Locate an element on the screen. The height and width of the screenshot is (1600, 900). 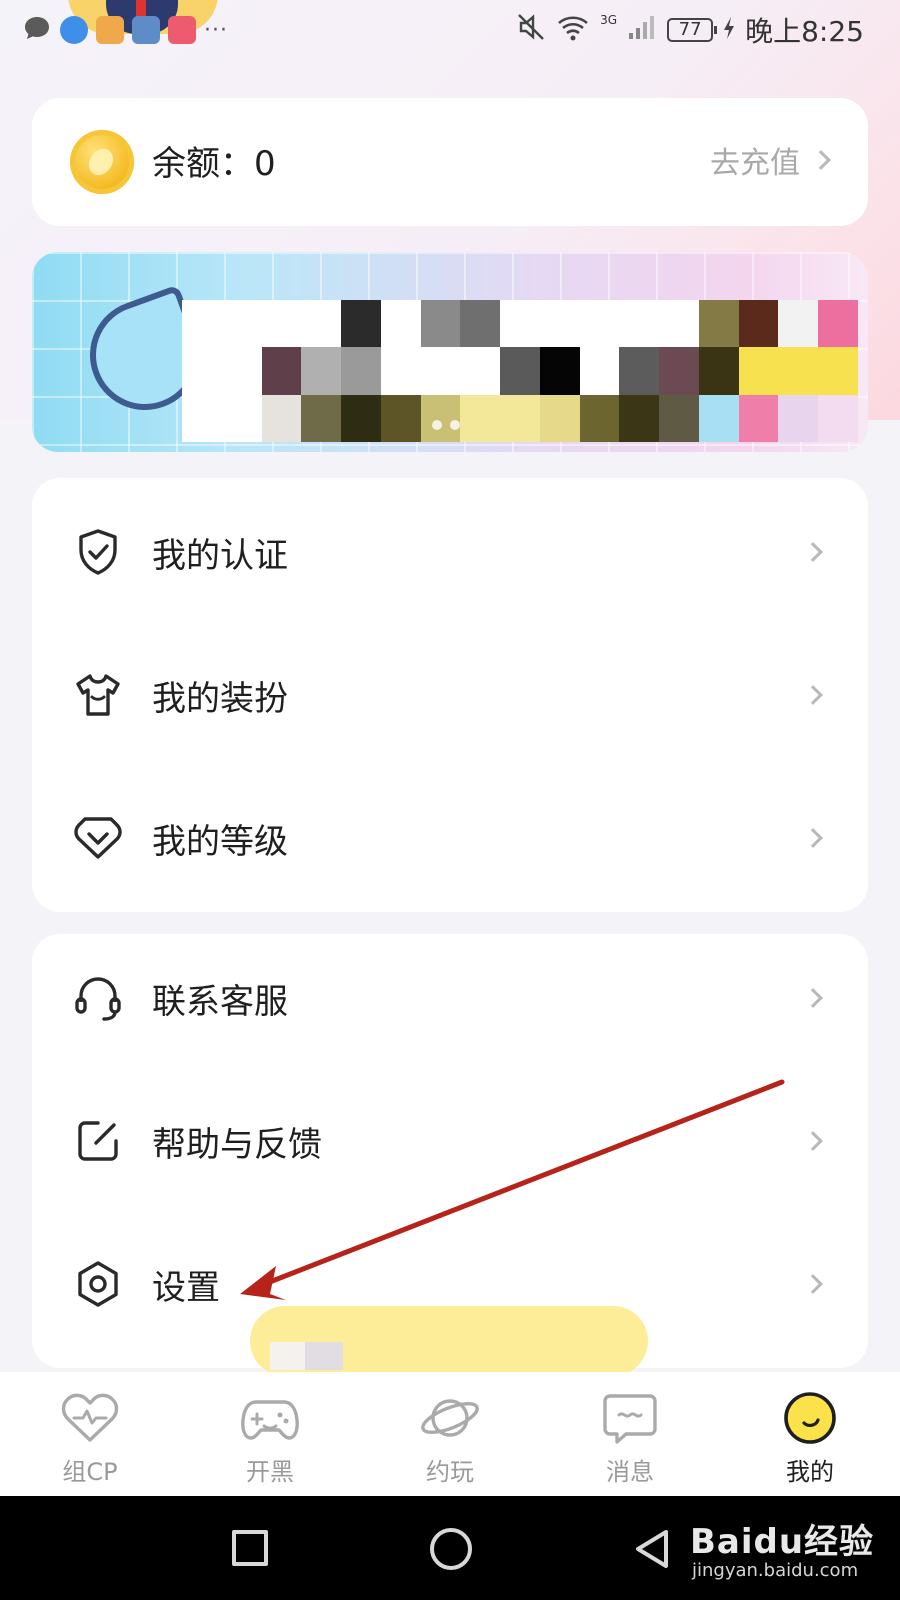
tab-messages: 消息 is located at coordinates (630, 1434).